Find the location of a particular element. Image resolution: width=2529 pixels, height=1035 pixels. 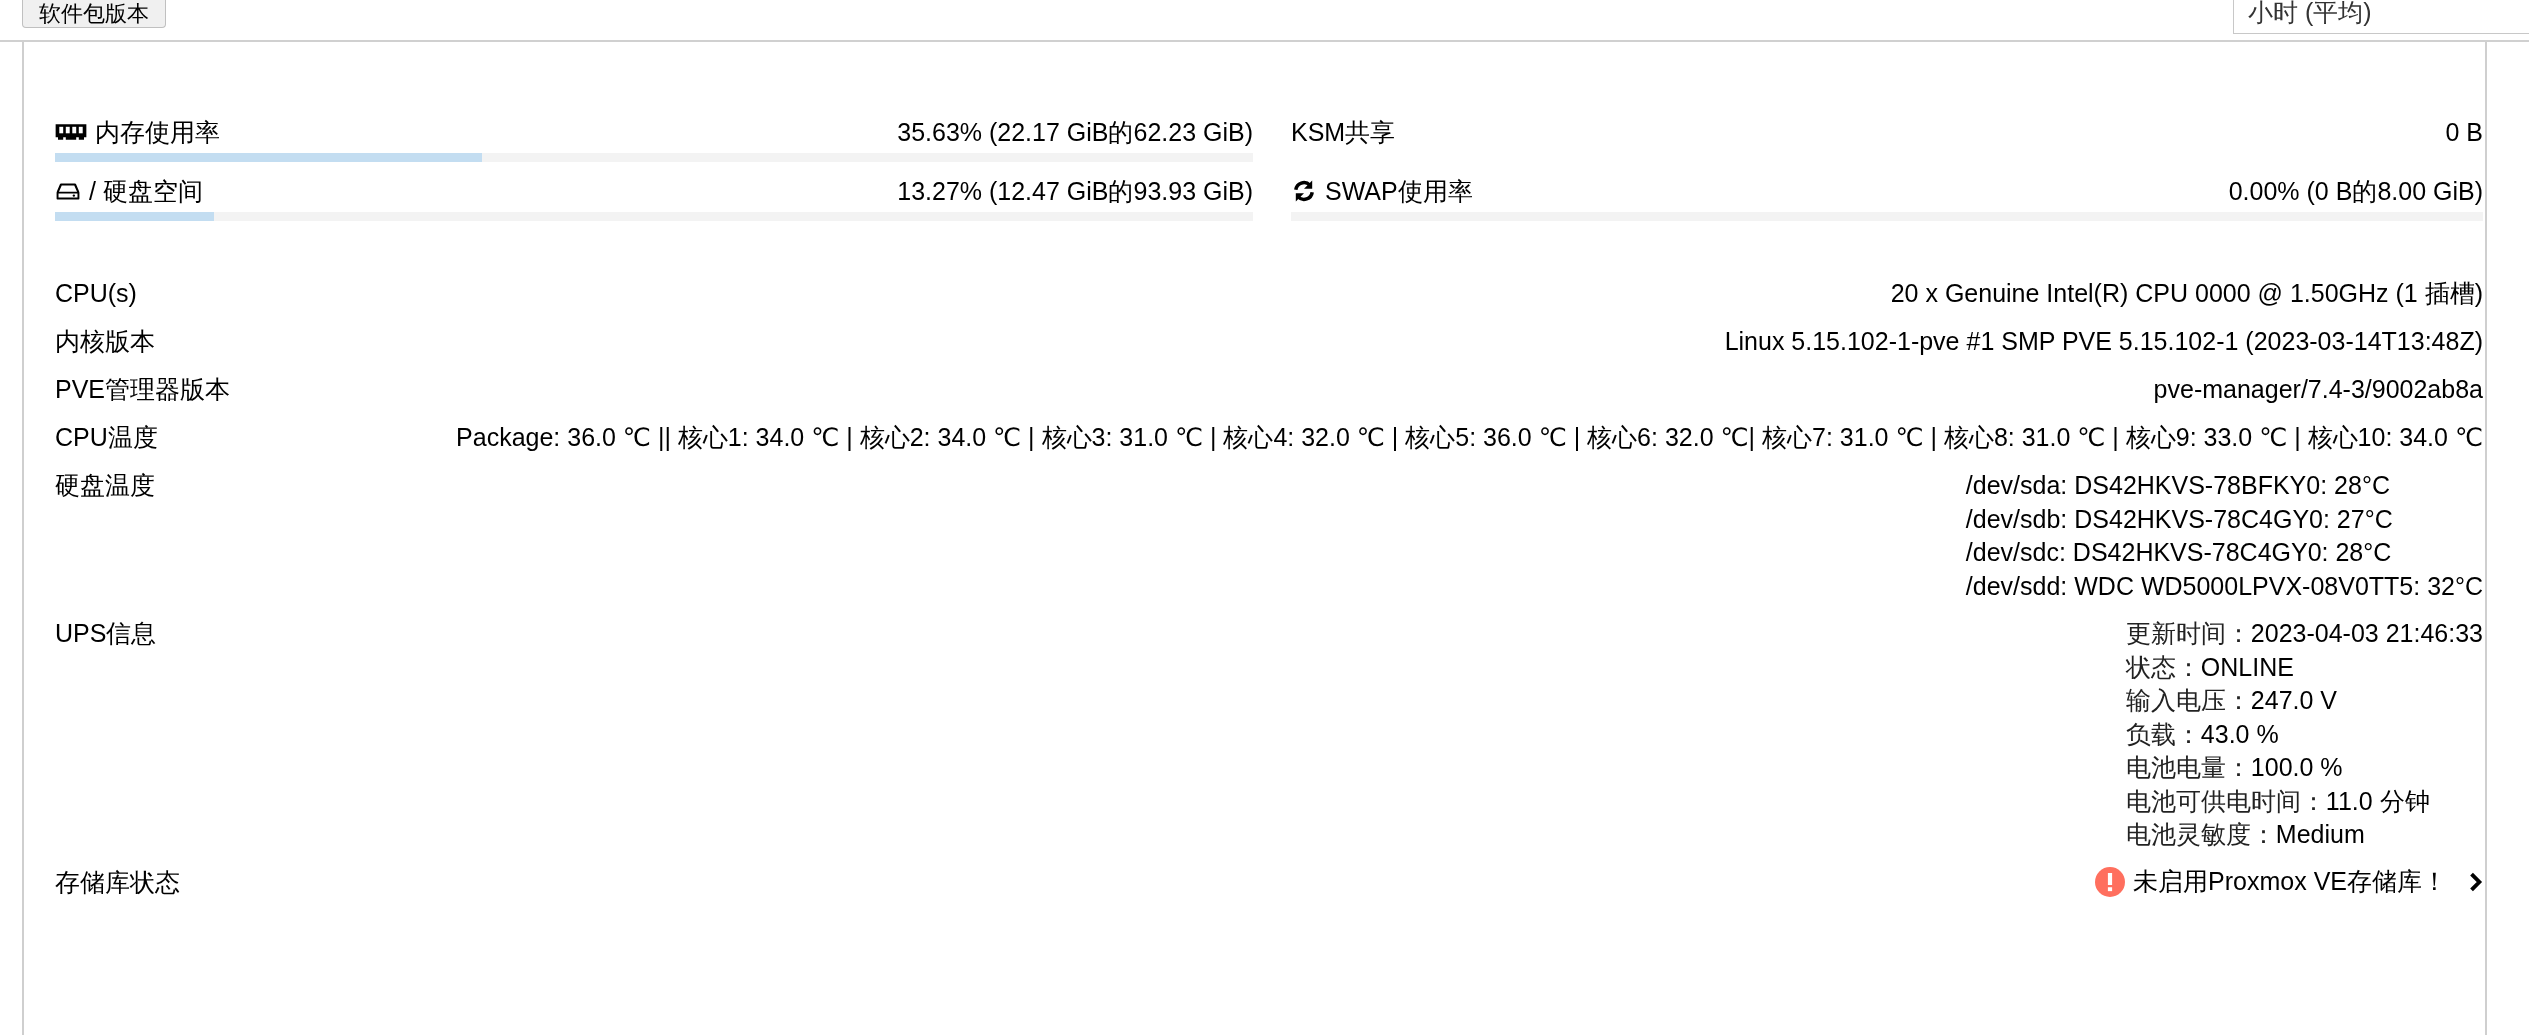

ups-label: 输入电压： is located at coordinates (2188, 700).